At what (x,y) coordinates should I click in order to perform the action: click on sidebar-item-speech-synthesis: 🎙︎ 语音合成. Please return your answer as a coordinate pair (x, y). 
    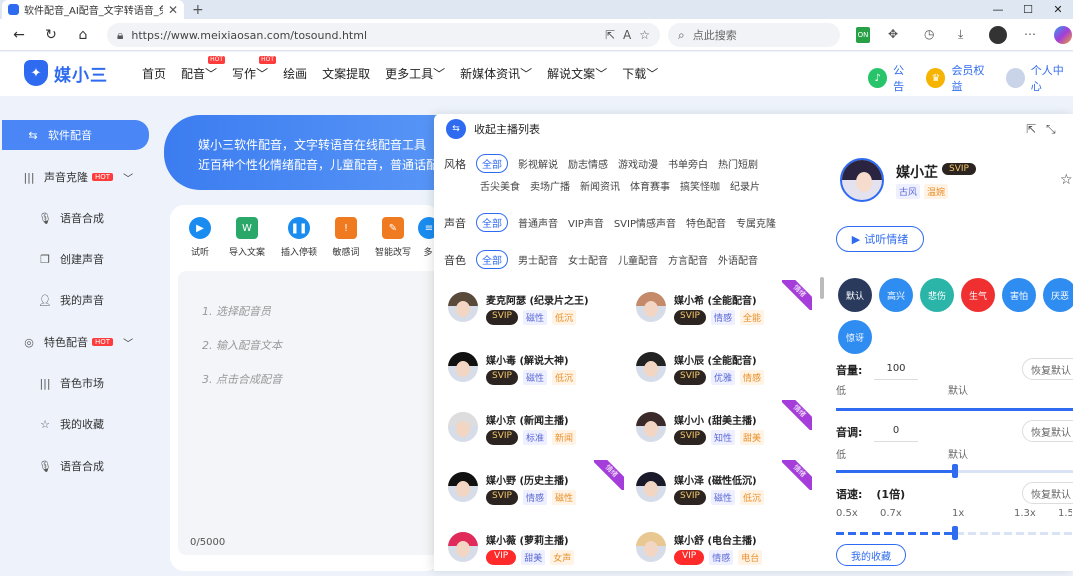
    Looking at the image, I should click on (75, 218).